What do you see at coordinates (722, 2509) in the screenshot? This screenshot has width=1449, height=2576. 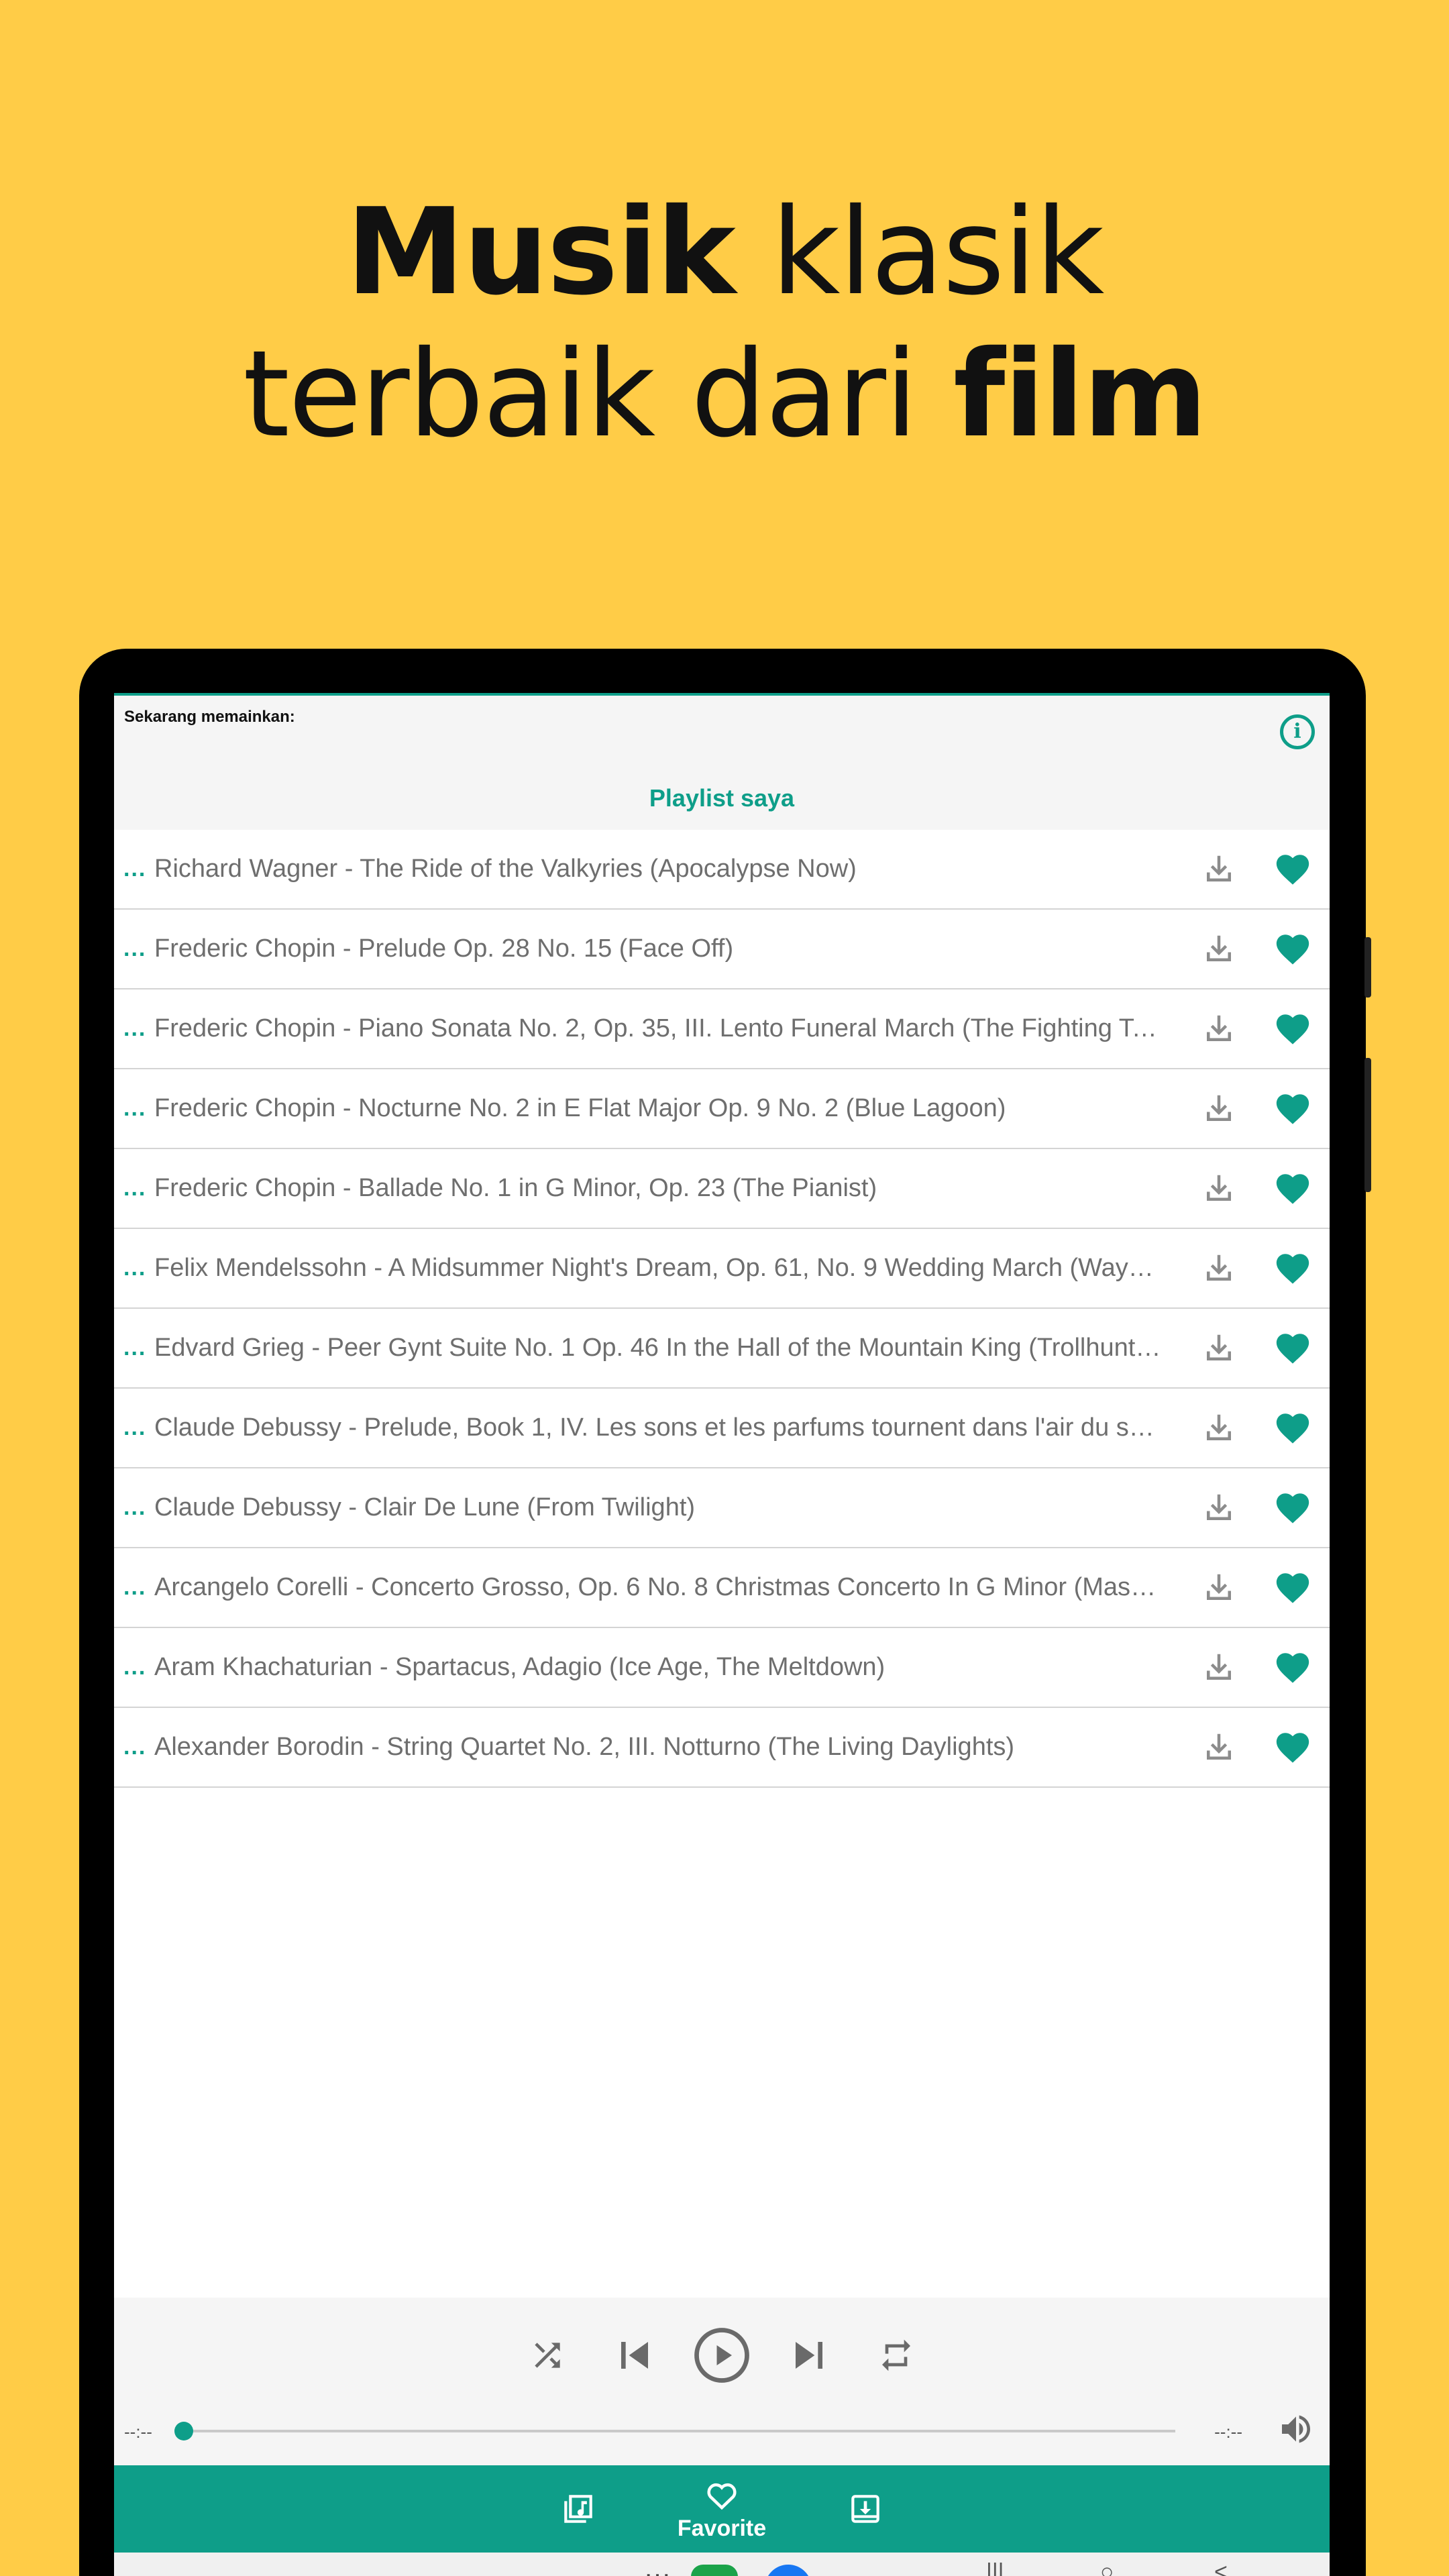 I see `nav-favorite: Favorite` at bounding box center [722, 2509].